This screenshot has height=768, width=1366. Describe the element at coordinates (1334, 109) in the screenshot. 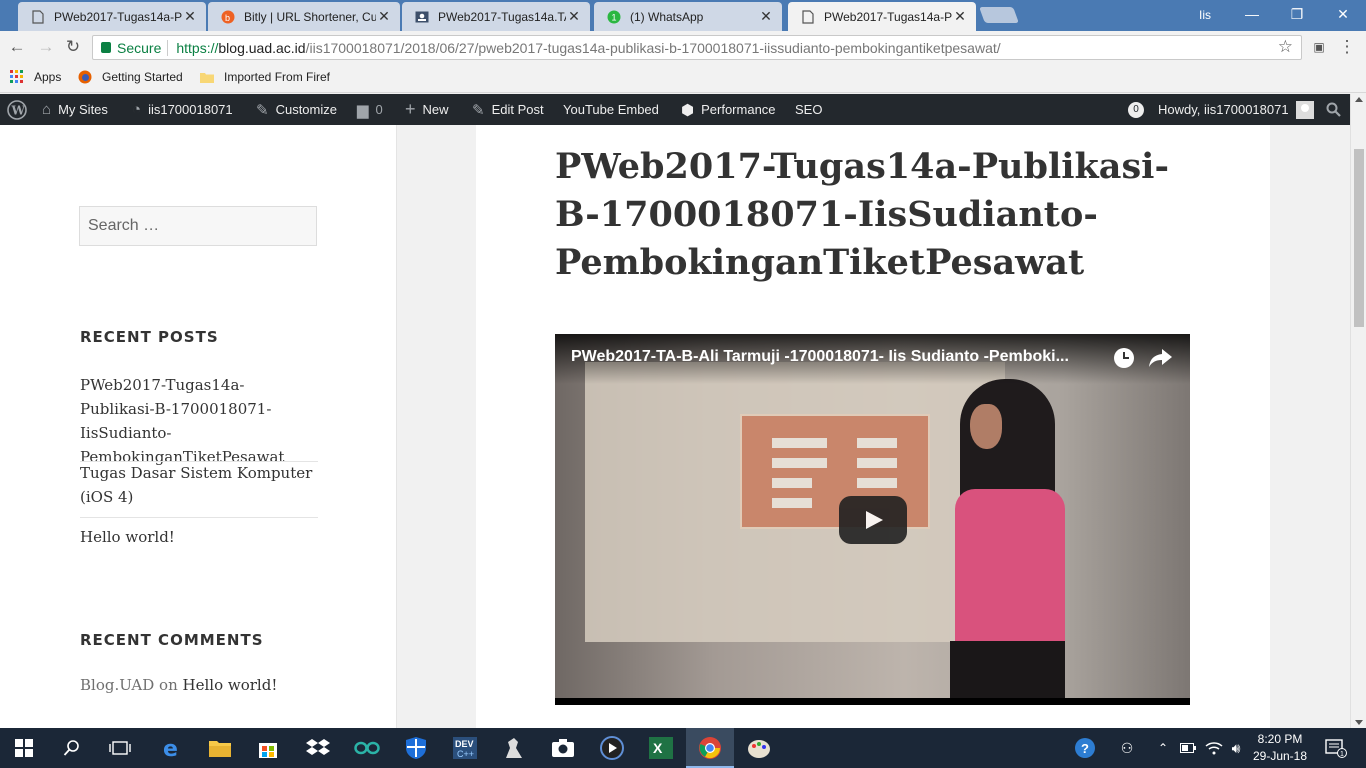

I see `admin-search-icon` at that location.